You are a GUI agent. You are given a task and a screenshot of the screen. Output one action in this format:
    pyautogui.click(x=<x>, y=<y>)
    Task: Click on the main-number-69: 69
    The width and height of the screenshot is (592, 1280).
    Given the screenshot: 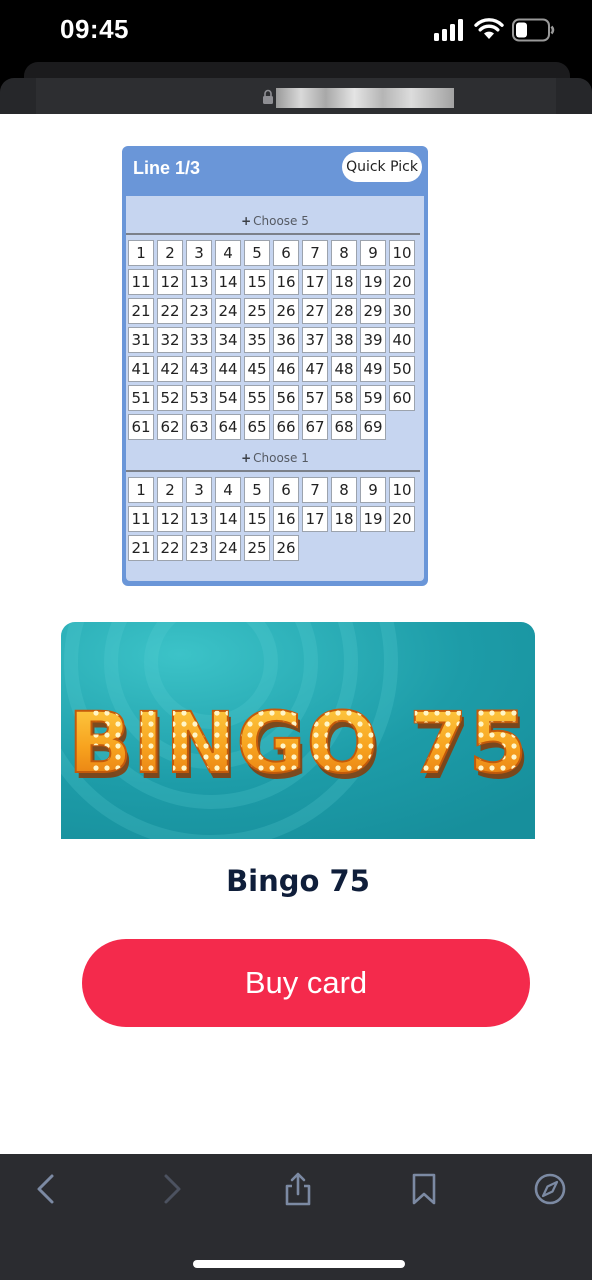 What is the action you would take?
    pyautogui.click(x=373, y=427)
    